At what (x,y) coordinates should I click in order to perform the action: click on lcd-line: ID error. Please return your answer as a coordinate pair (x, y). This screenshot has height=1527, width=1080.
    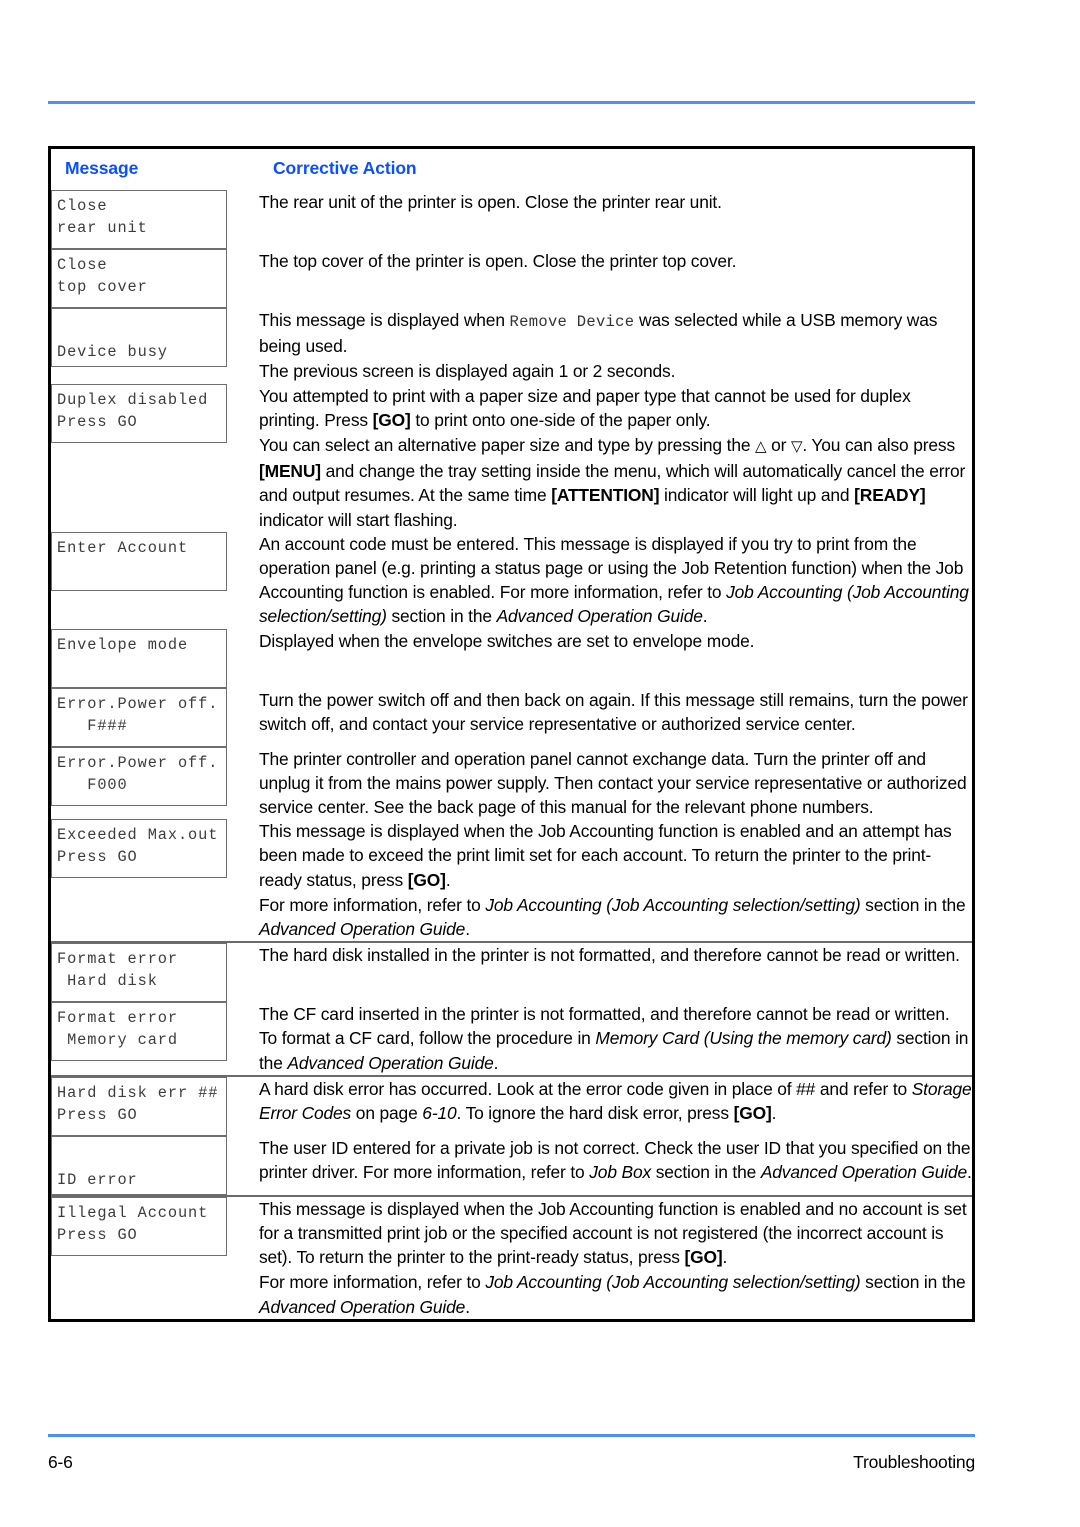
    Looking at the image, I should click on (97, 1179).